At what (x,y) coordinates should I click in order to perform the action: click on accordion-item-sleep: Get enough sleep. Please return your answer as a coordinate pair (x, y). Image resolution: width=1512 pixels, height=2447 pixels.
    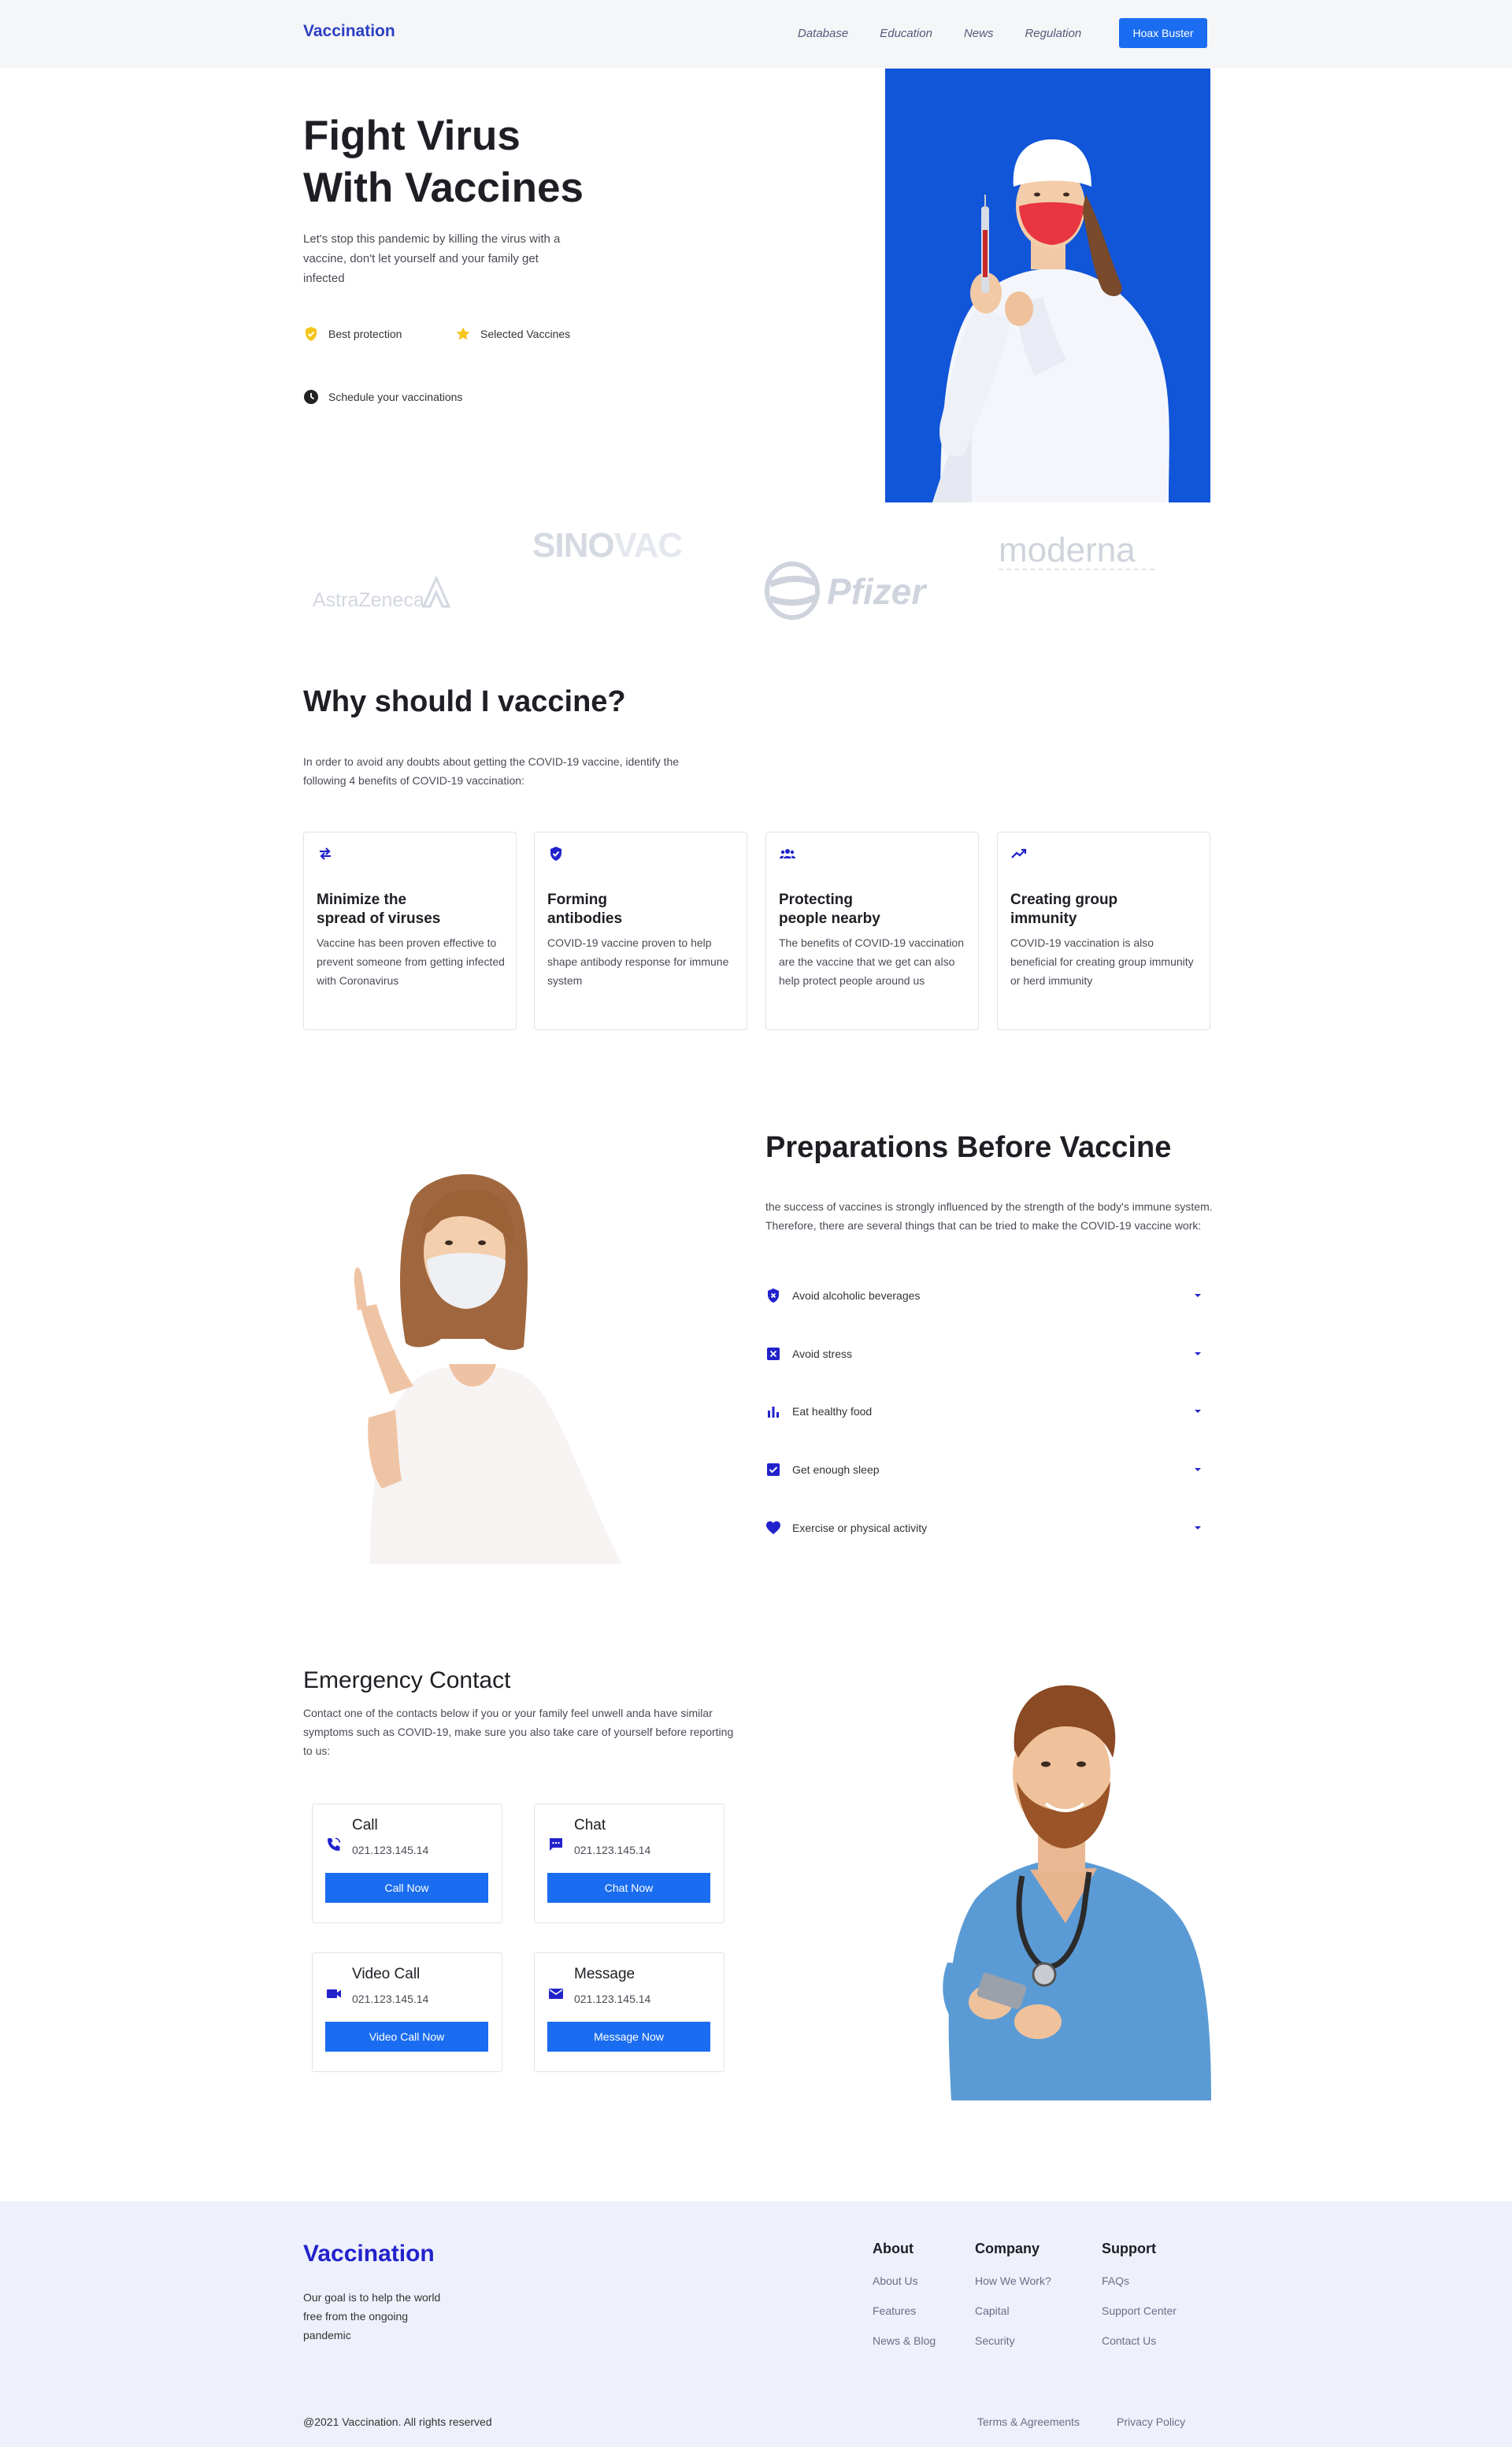
    Looking at the image, I should click on (984, 1469).